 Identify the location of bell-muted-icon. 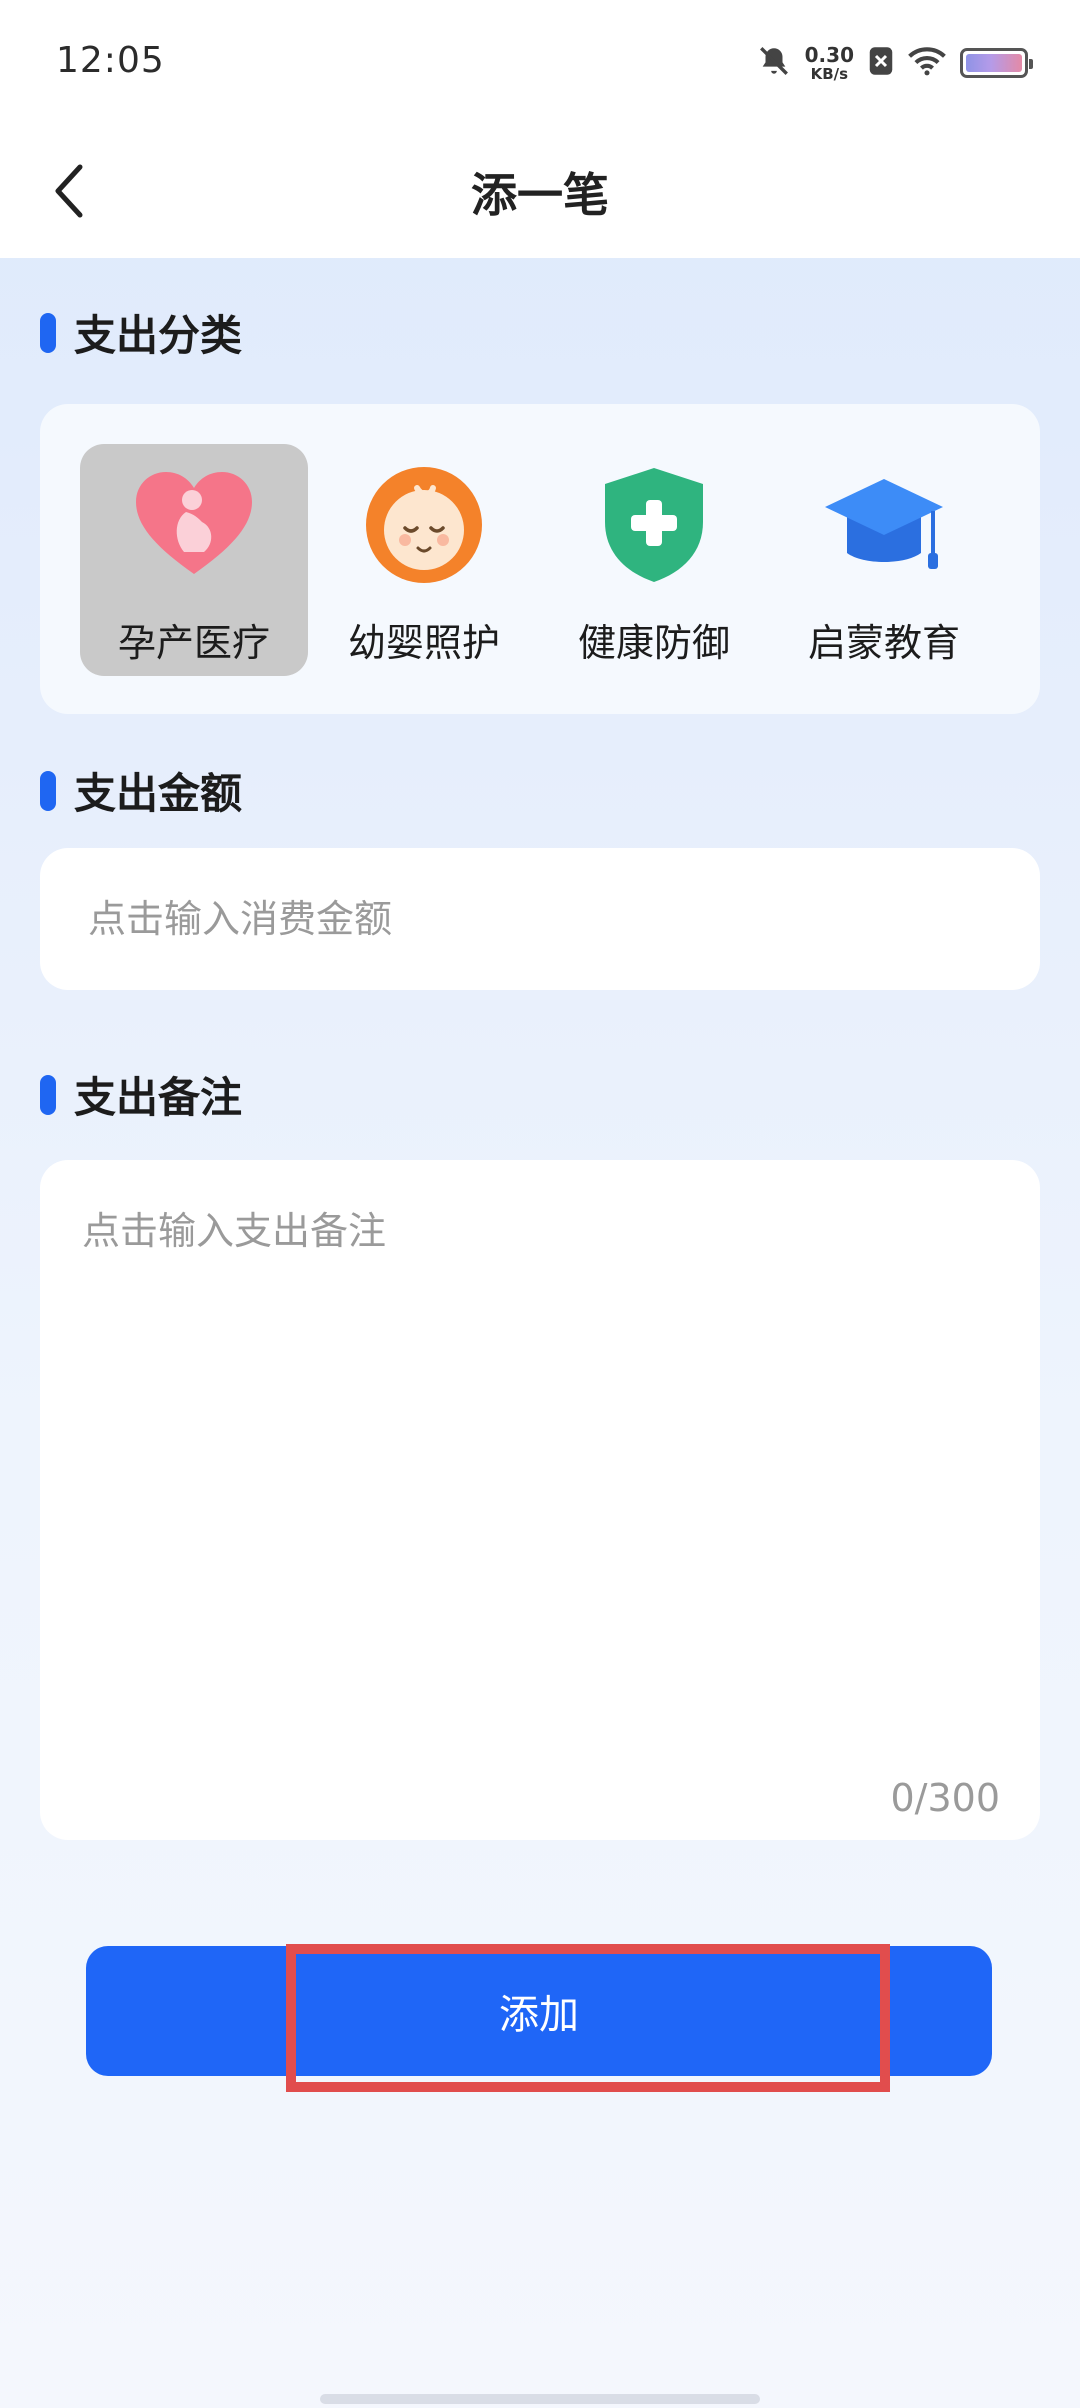
(774, 63).